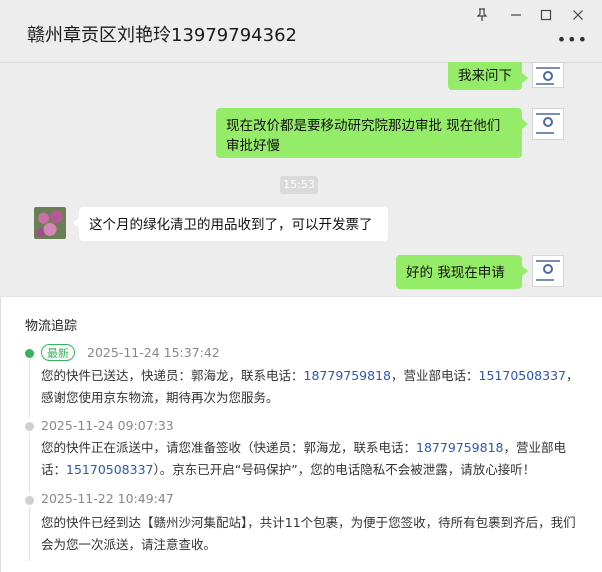  I want to click on chat-timestamp: 15:53, so click(299, 185).